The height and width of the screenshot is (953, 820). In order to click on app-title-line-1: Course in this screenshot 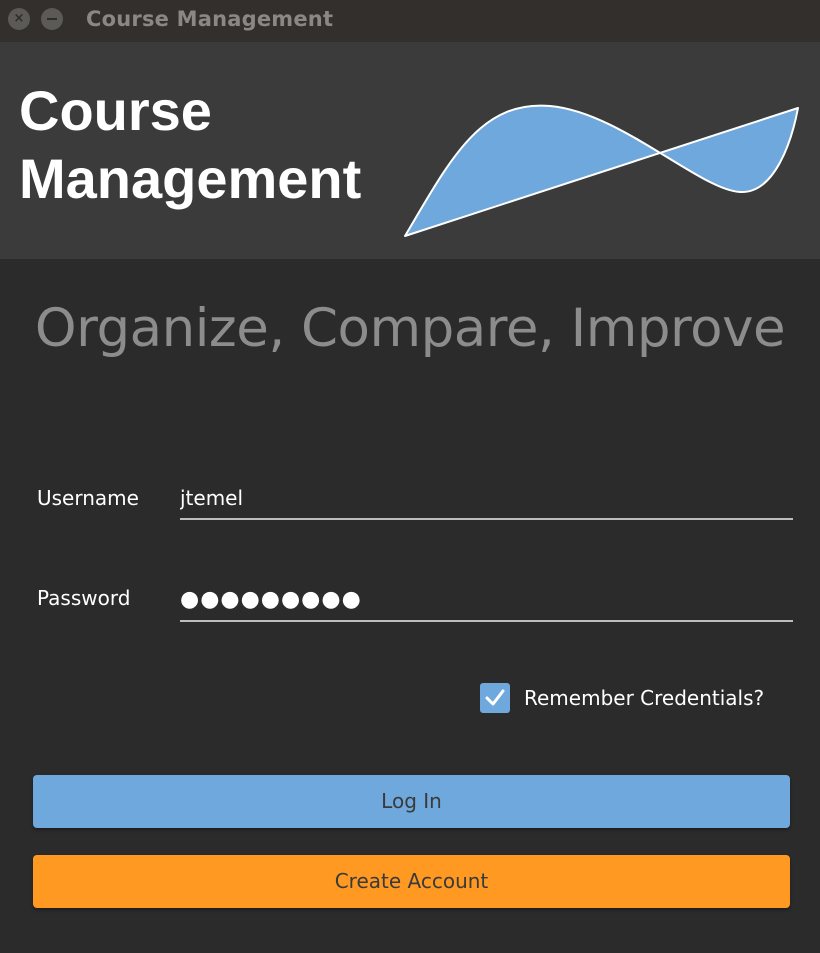, I will do `click(115, 110)`.